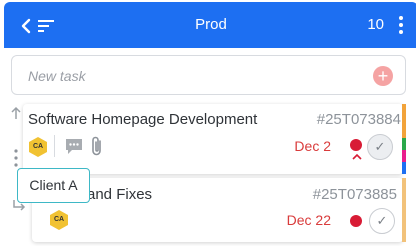 This screenshot has width=416, height=246. I want to click on comment-icon, so click(74, 146).